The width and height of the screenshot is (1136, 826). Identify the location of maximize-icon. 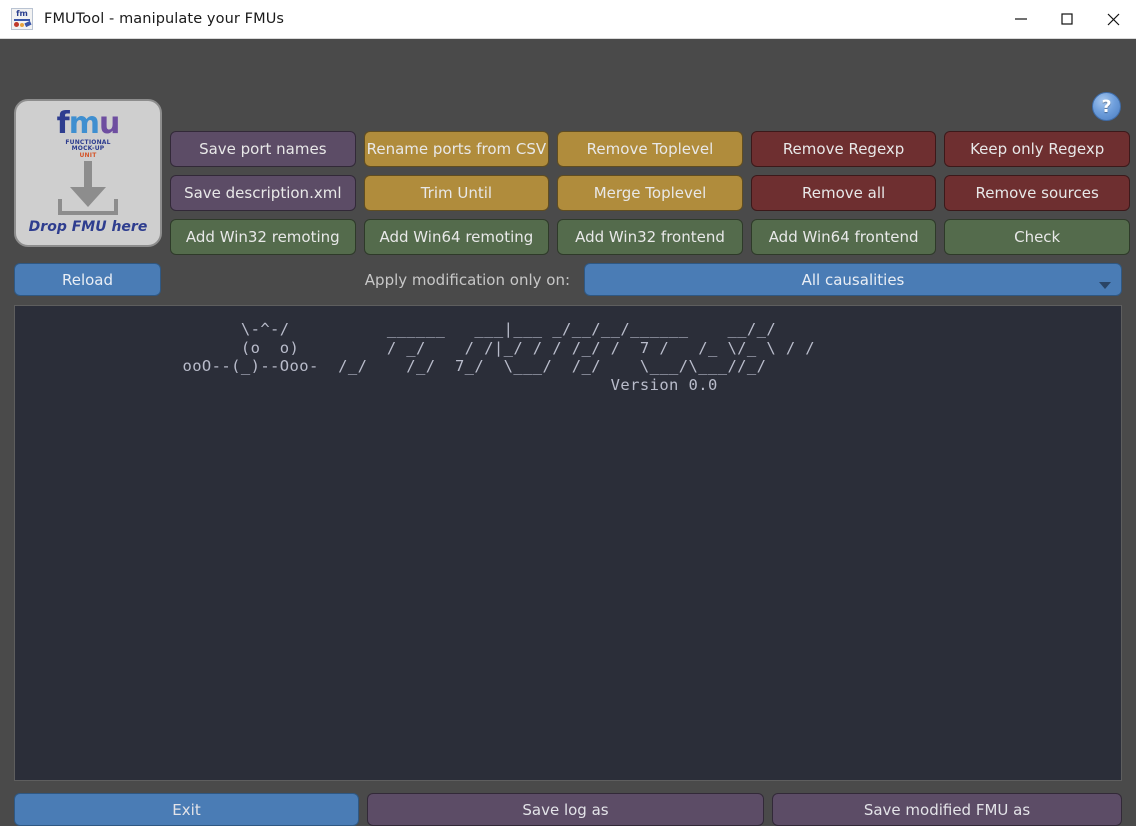
(1067, 19).